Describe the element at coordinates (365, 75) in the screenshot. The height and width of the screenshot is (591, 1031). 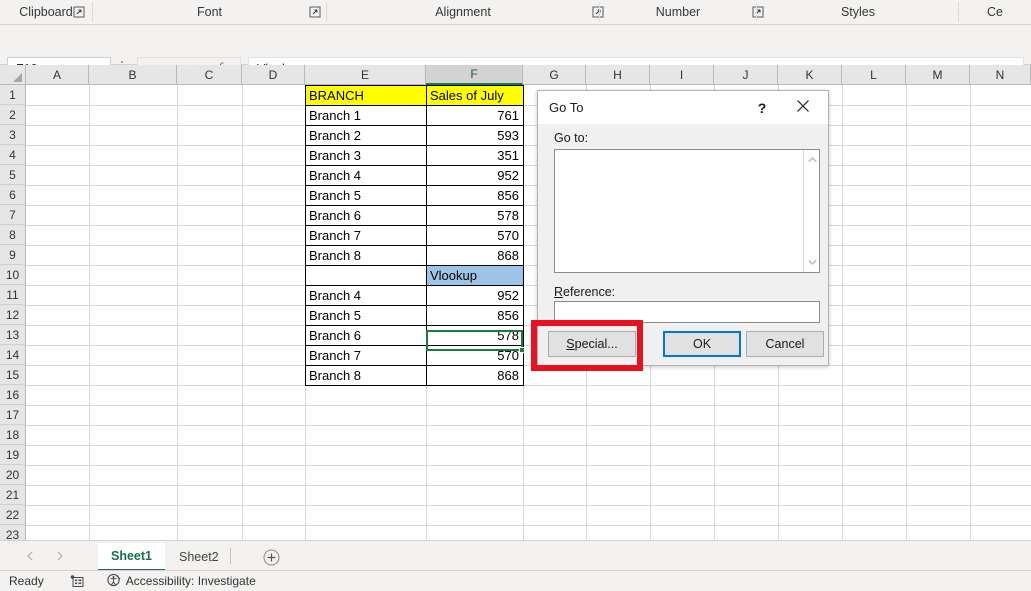
I see `column-header-e: E` at that location.